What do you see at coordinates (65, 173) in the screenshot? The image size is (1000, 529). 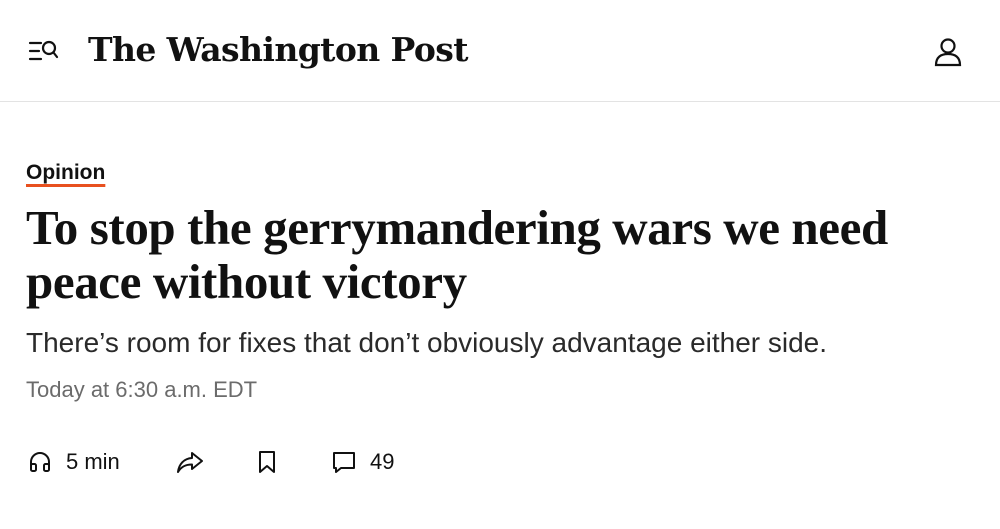 I see `section-label-opinion: Opinion` at bounding box center [65, 173].